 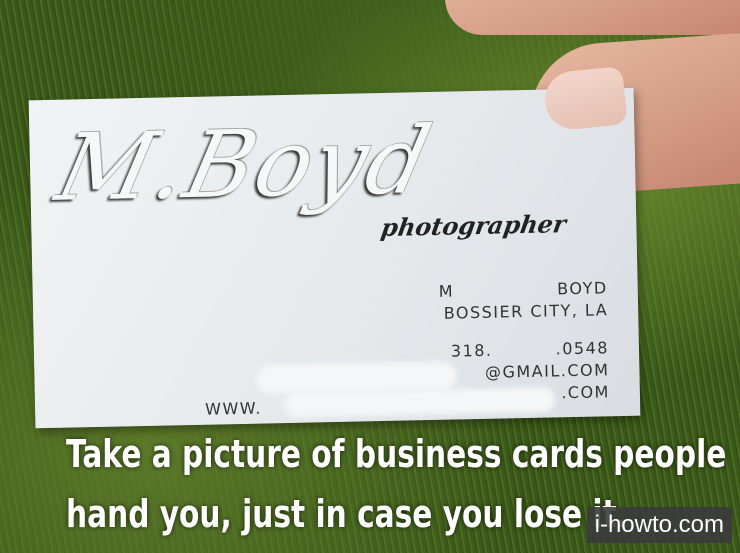 What do you see at coordinates (347, 514) in the screenshot?
I see `caption-line-2: hand you, just in case you lose it.` at bounding box center [347, 514].